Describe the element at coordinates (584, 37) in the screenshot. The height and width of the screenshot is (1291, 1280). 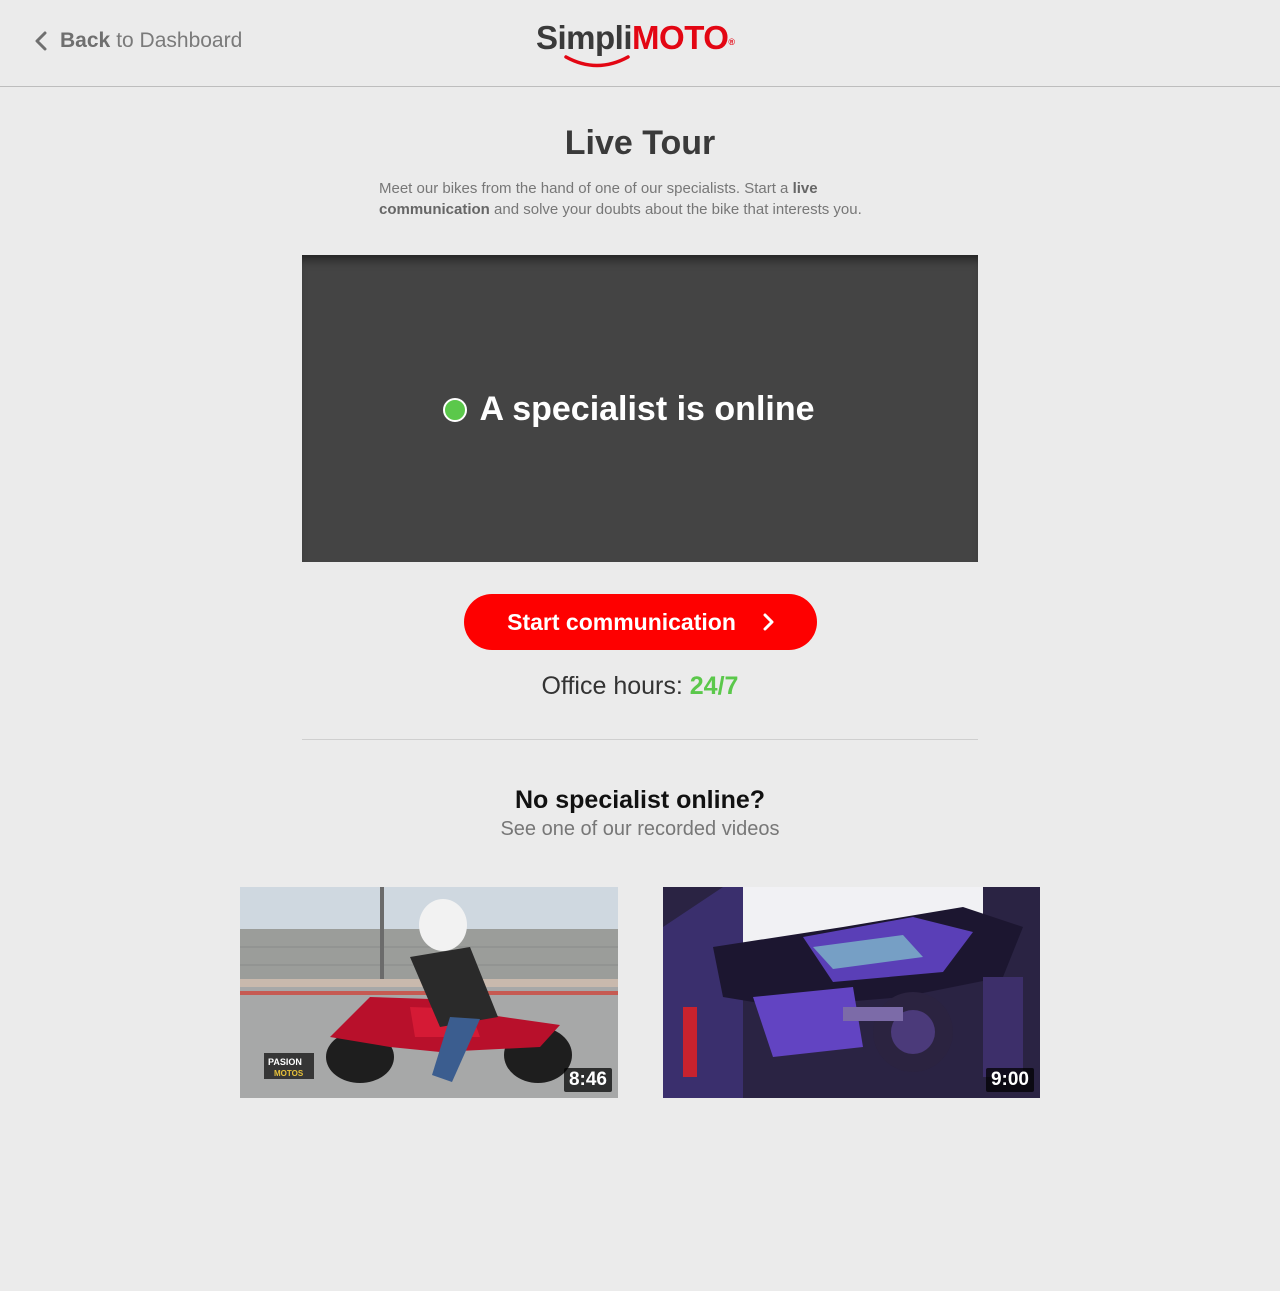
I see `logo-part1: Simpli` at that location.